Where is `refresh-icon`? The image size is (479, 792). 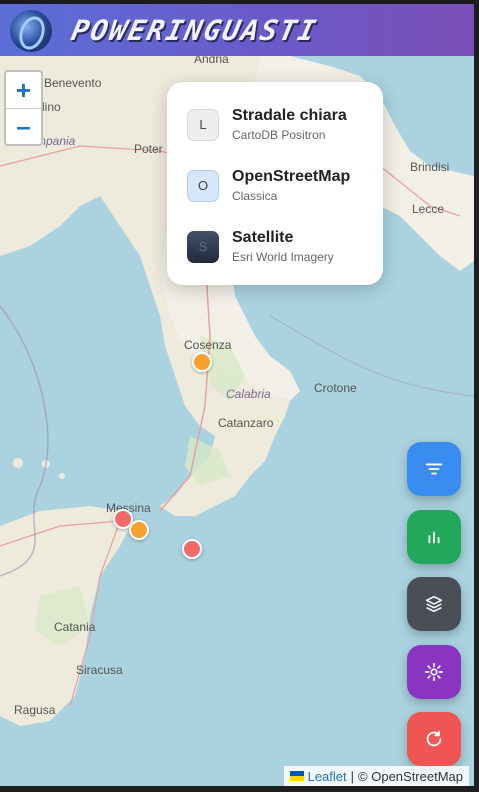 refresh-icon is located at coordinates (434, 738).